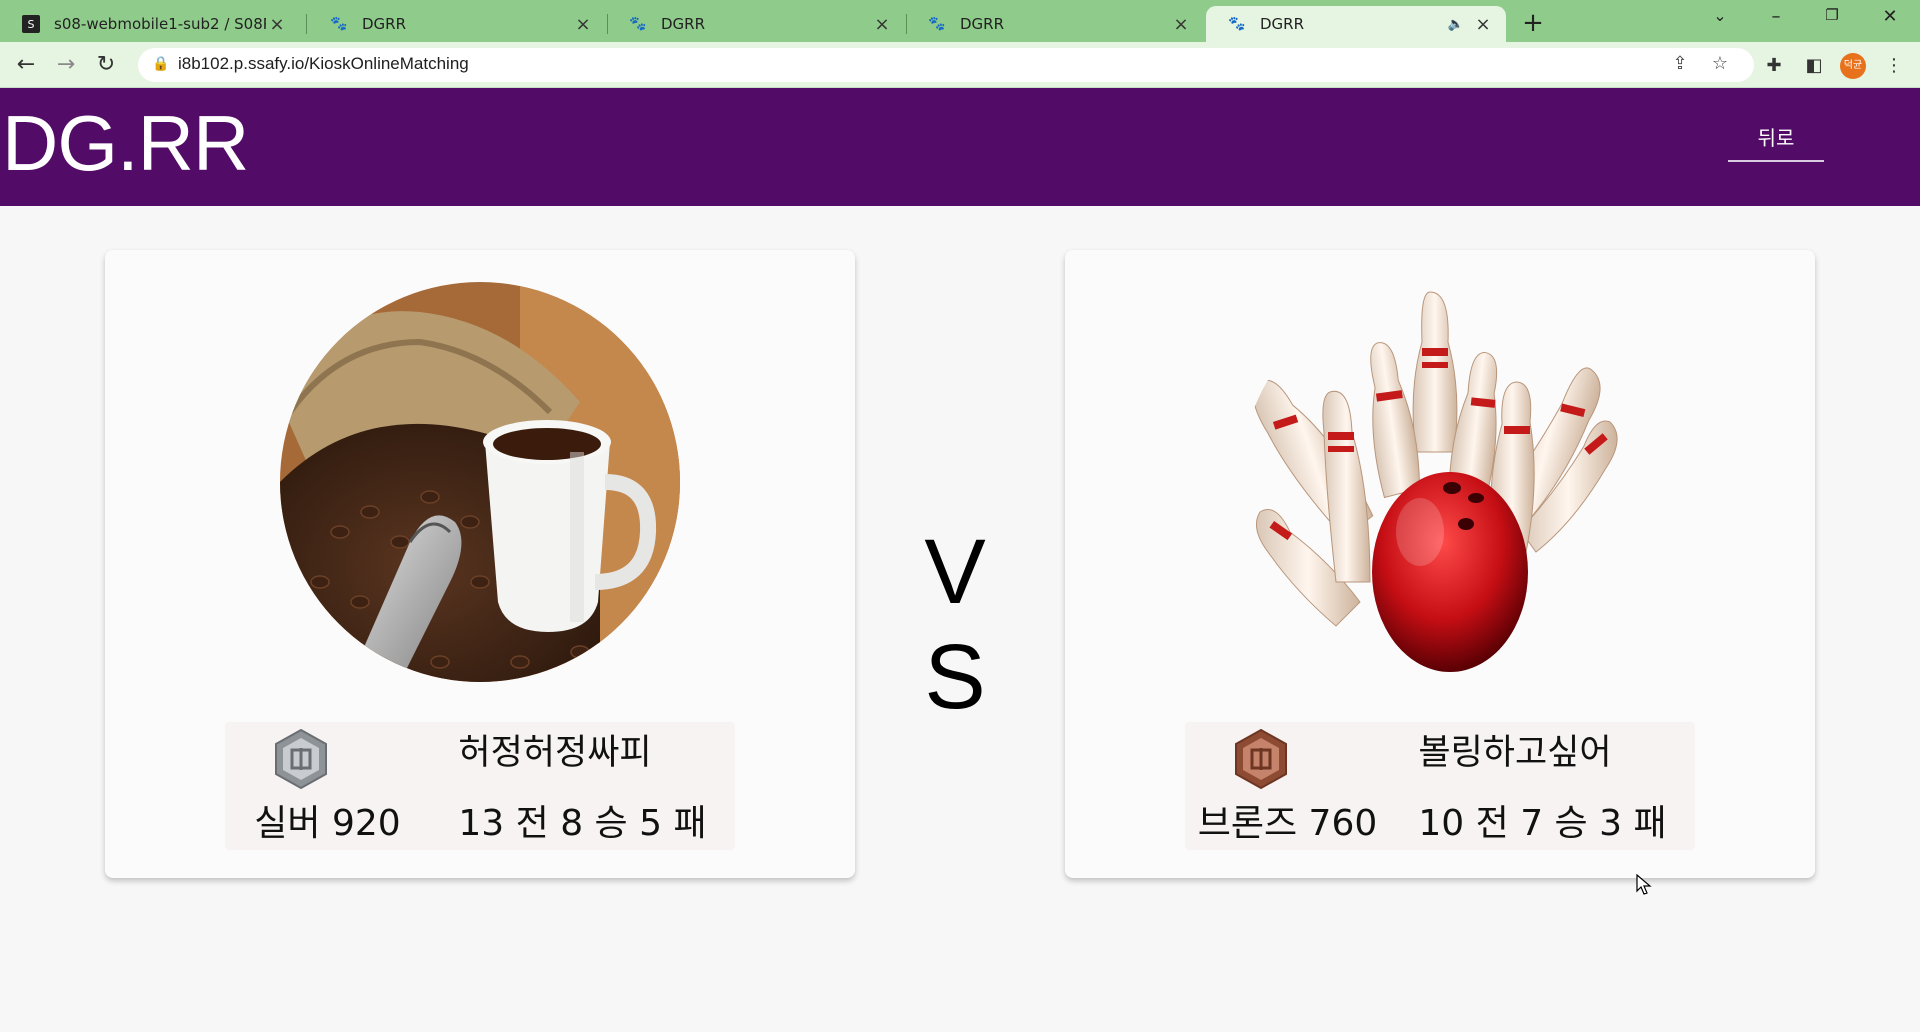  Describe the element at coordinates (26, 65) in the screenshot. I see `back-arrow-icon: ←` at that location.